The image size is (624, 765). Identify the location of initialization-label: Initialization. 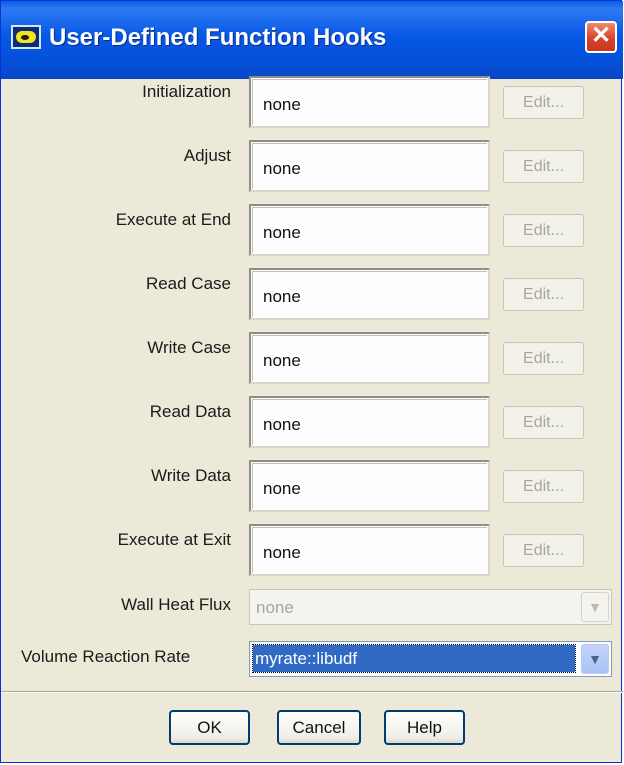
(186, 91).